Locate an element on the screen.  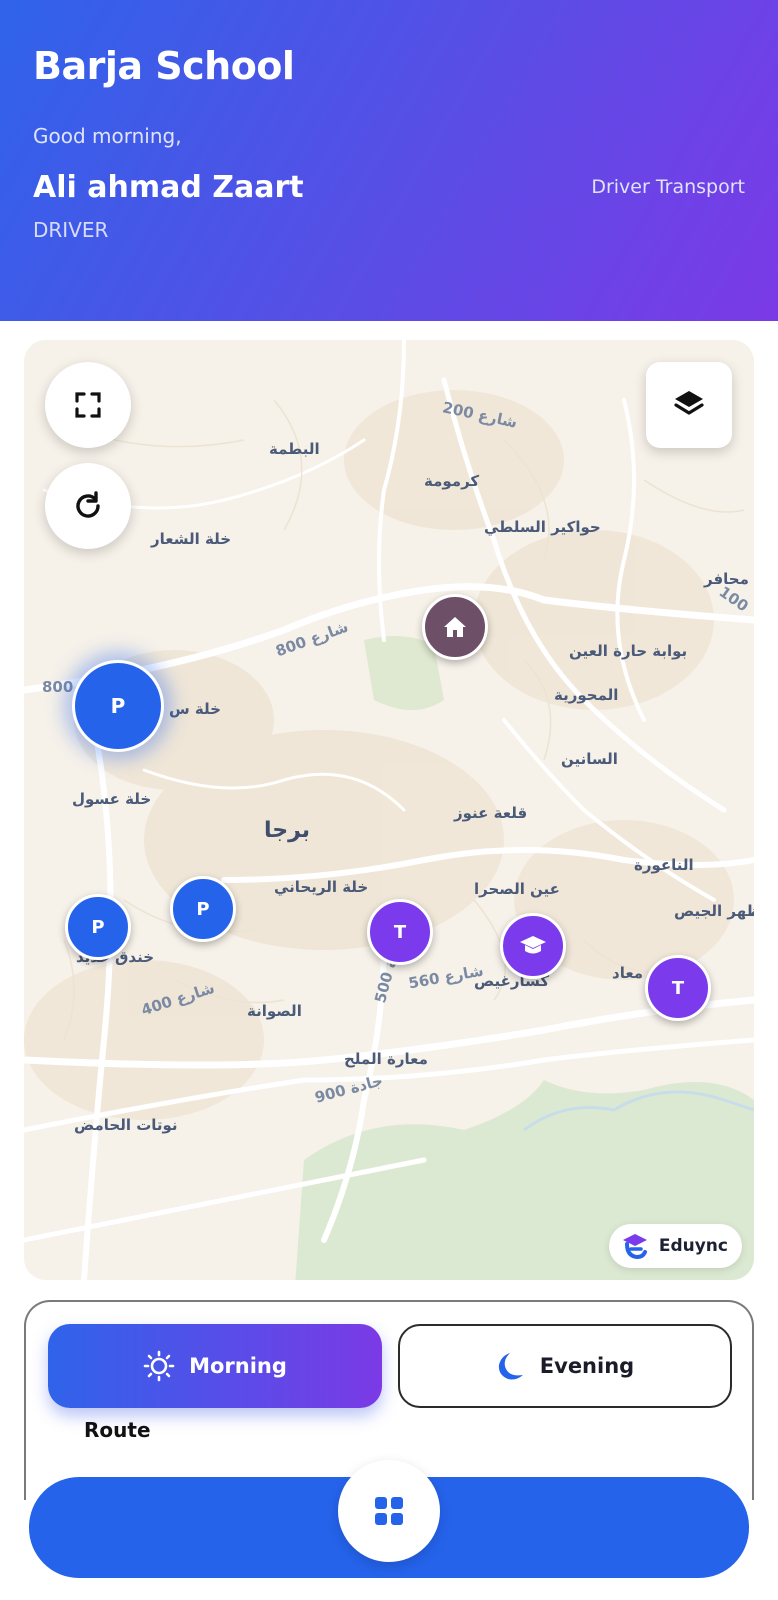
map-label: خلة الشعار is located at coordinates (191, 539).